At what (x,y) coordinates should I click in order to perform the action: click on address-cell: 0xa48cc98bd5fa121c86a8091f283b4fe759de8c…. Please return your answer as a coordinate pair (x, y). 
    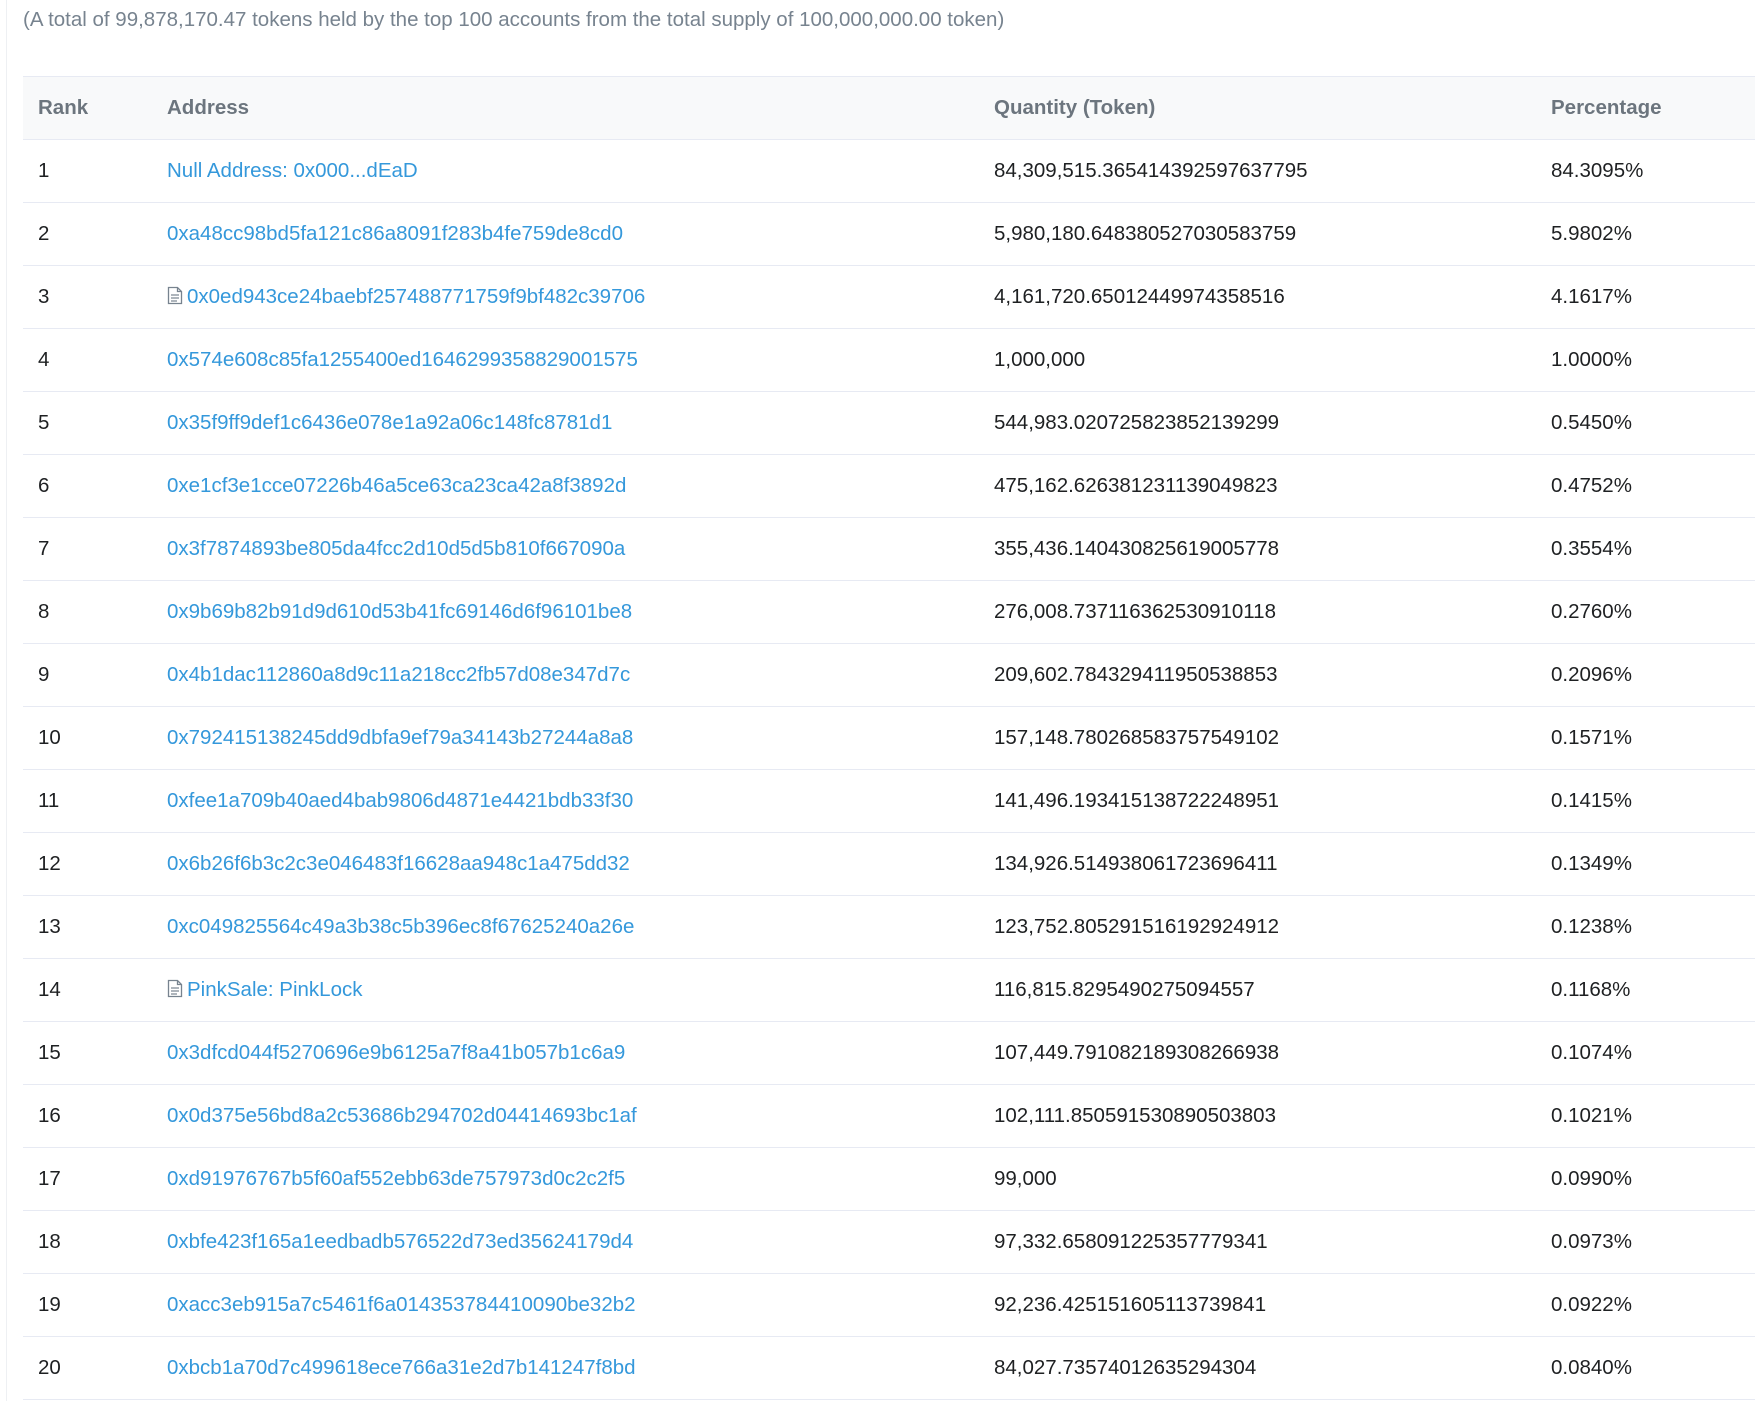
    Looking at the image, I should click on (565, 234).